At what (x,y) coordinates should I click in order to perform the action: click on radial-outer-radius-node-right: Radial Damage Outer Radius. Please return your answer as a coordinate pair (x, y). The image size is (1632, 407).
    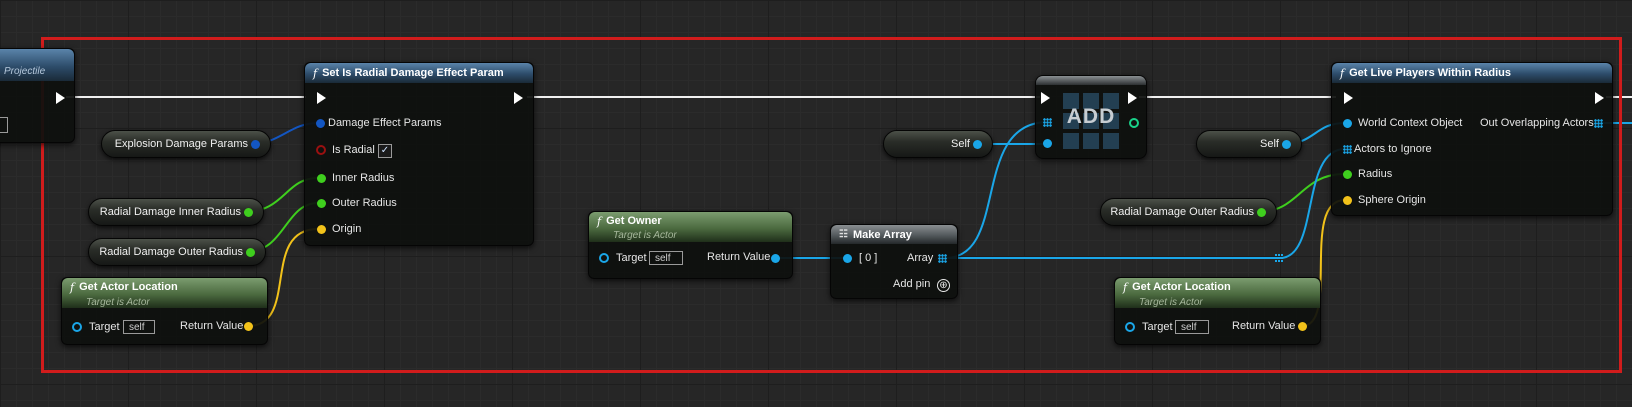
    Looking at the image, I should click on (1188, 212).